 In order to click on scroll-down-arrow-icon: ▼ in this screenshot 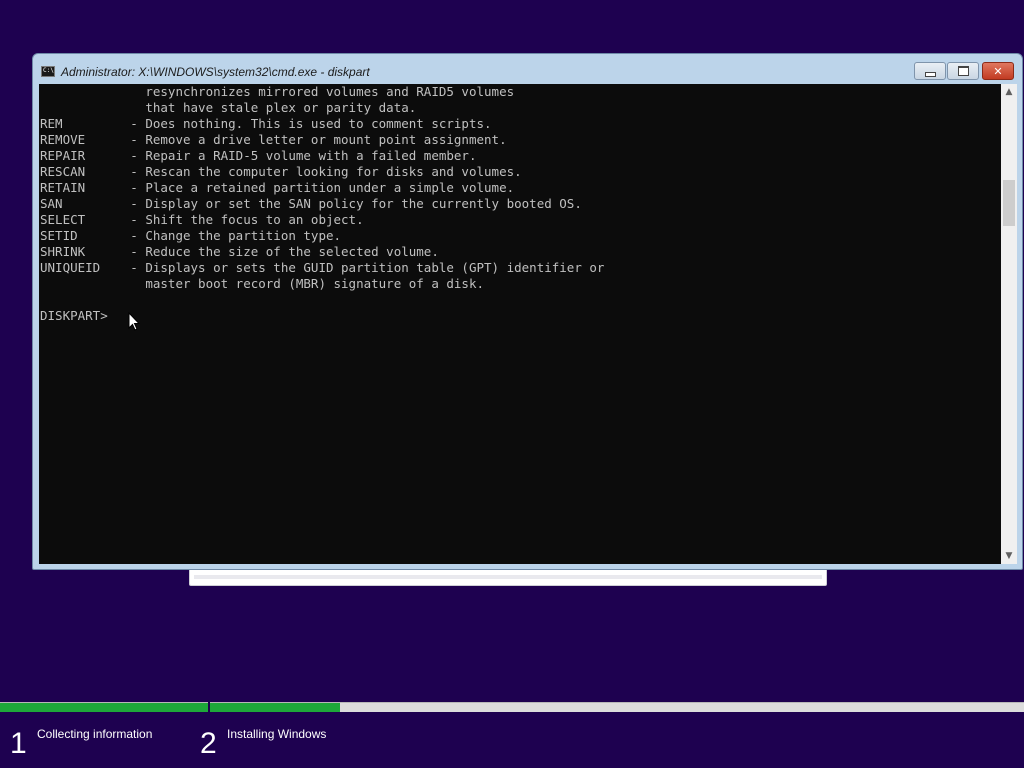, I will do `click(1009, 556)`.